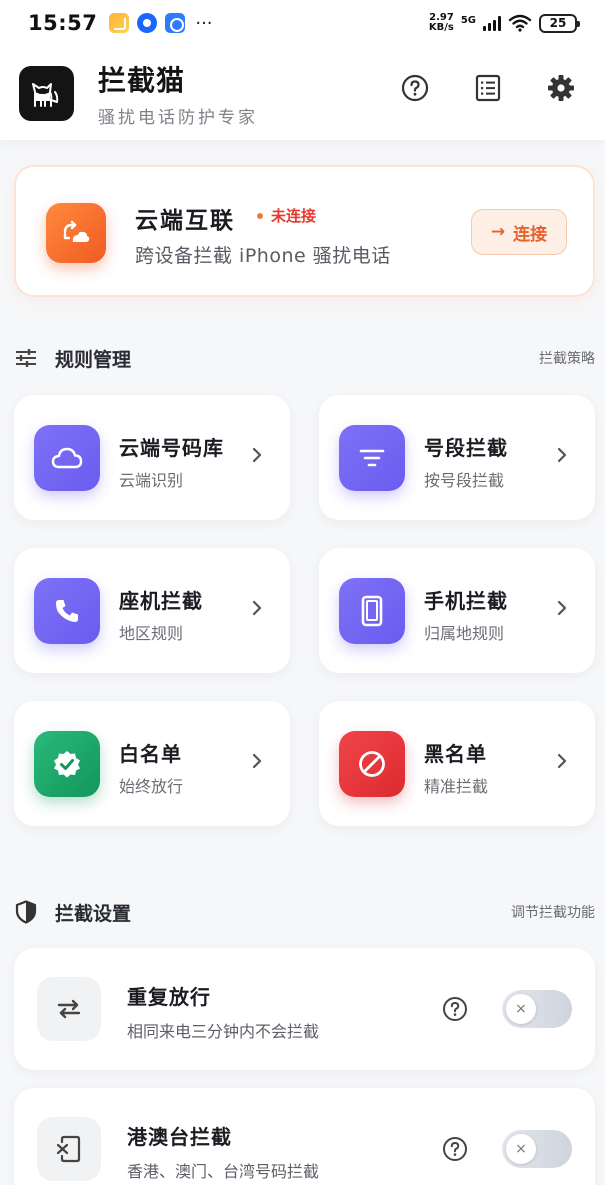 Image resolution: width=605 pixels, height=1185 pixels. I want to click on filter-icon, so click(372, 458).